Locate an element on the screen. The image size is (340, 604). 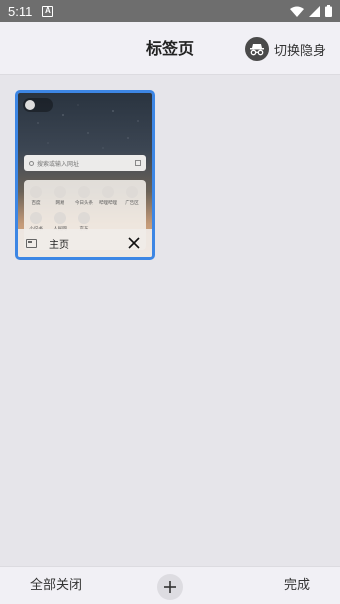
status-bar: 5:11 A is located at coordinates (170, 11).